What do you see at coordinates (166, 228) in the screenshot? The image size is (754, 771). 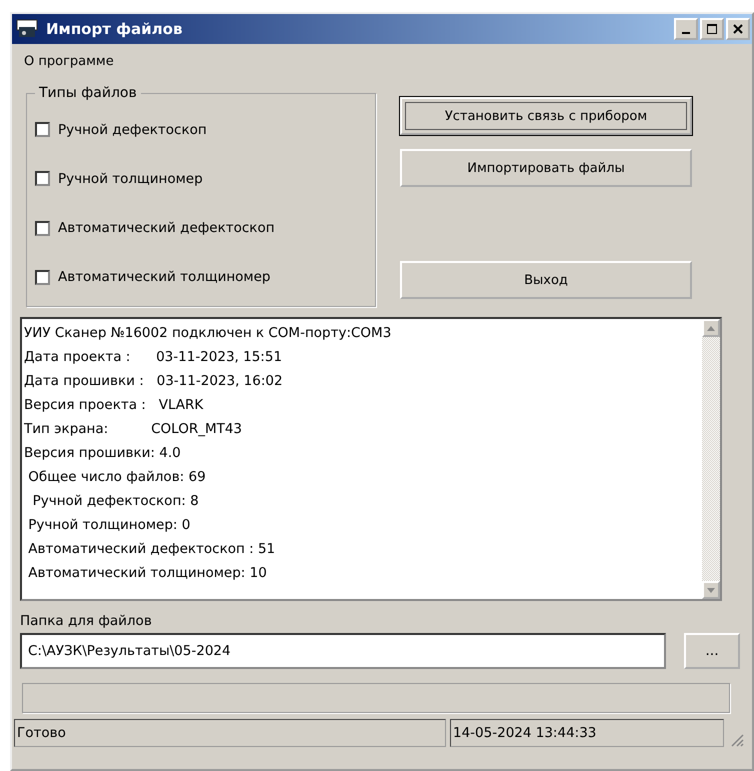 I see `checkbox-label: Автоматический дефектоскоп` at bounding box center [166, 228].